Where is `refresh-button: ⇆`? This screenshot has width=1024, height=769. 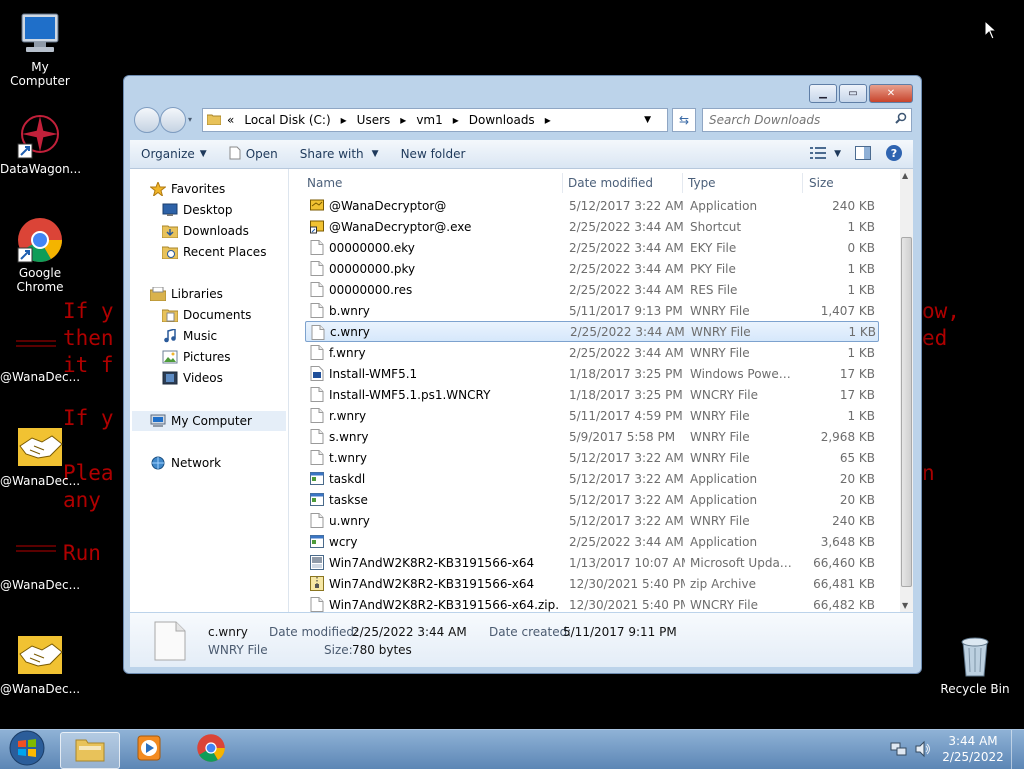
refresh-button: ⇆ is located at coordinates (684, 120).